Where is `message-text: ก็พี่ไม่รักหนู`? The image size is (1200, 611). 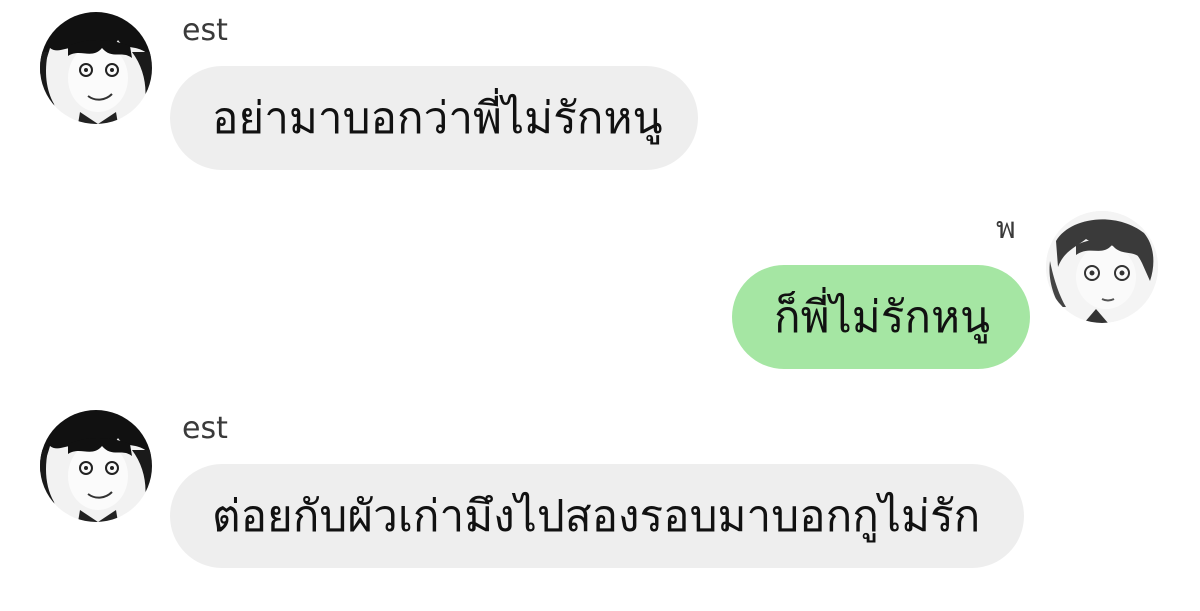
message-text: ก็พี่ไม่รักหนู is located at coordinates (882, 317).